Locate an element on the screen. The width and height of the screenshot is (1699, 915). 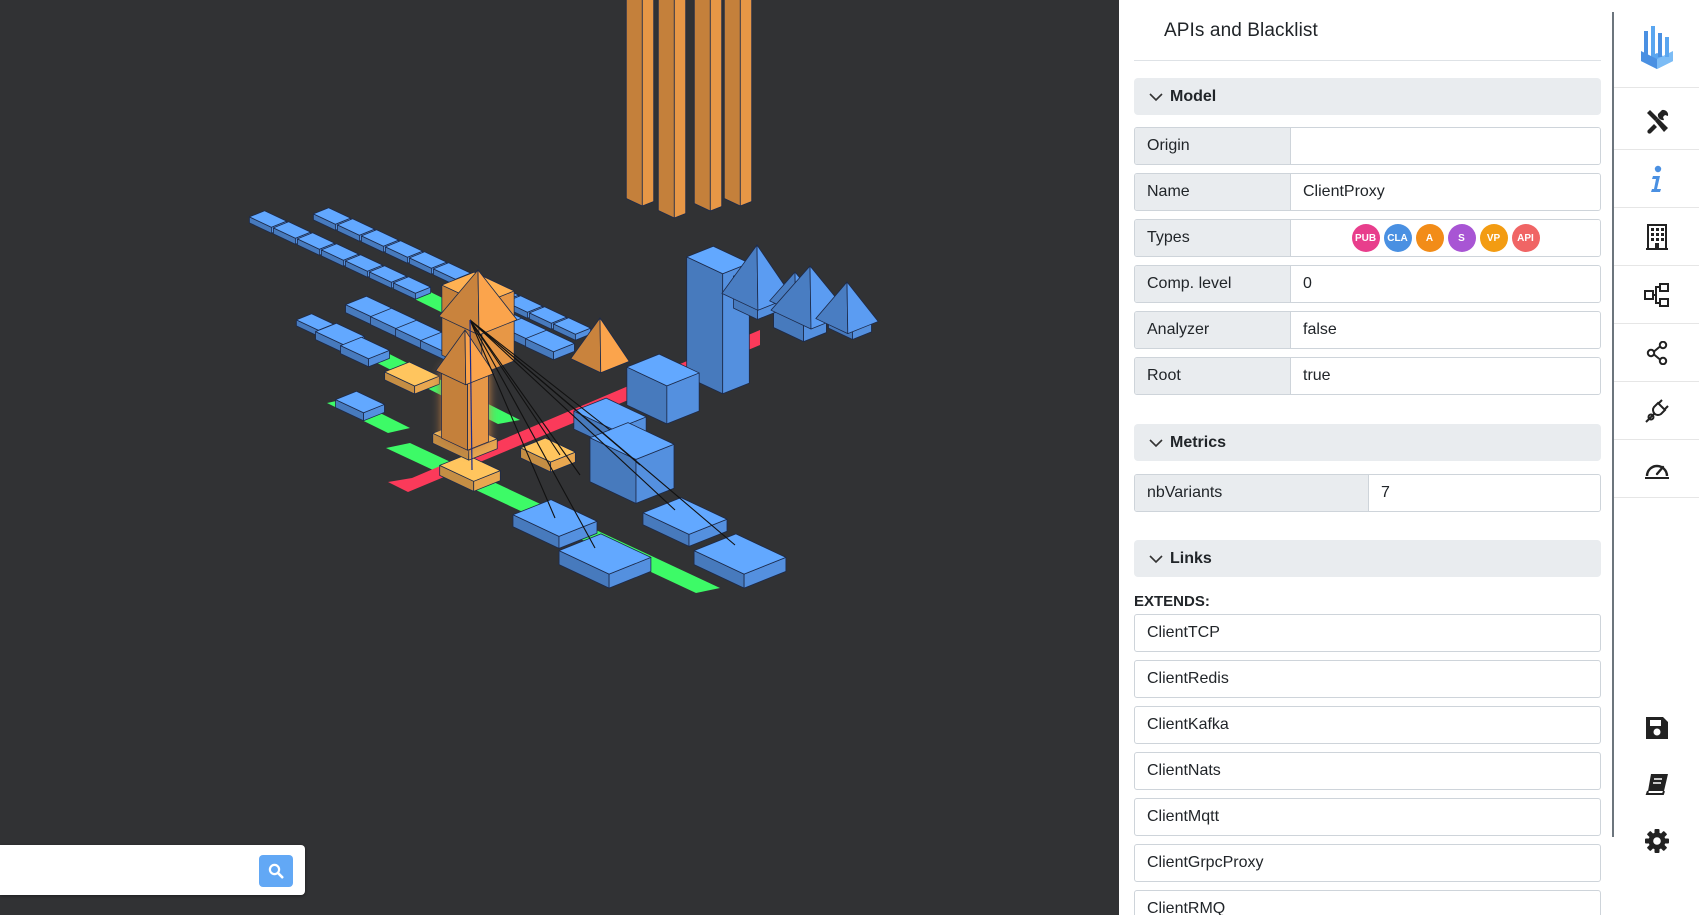
row-key: Name is located at coordinates (1213, 192).